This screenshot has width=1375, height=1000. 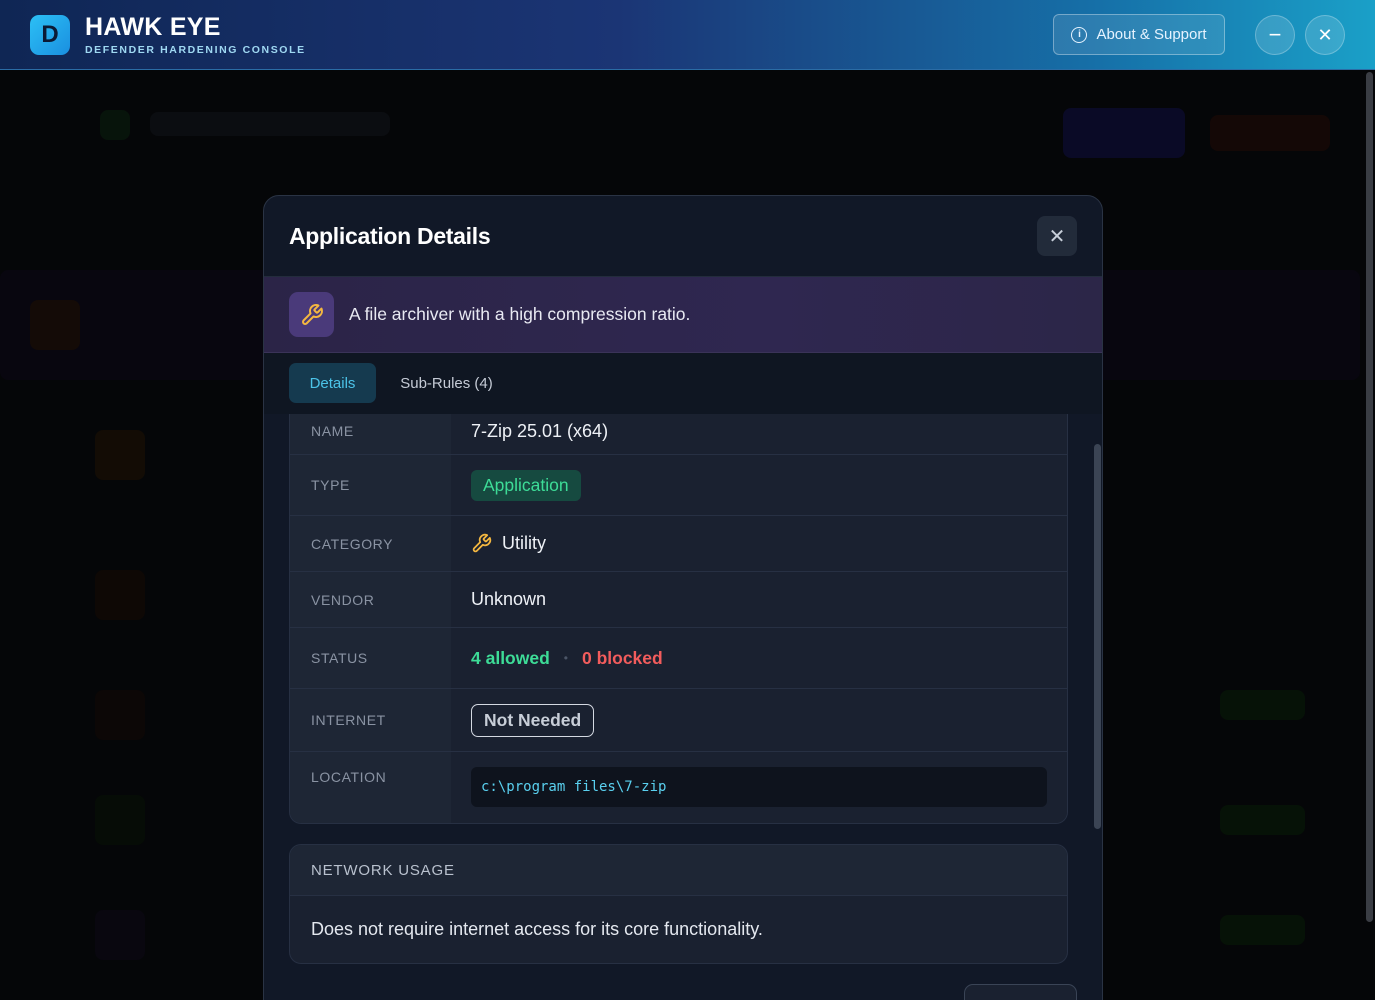 I want to click on app-logo: D, so click(x=50, y=35).